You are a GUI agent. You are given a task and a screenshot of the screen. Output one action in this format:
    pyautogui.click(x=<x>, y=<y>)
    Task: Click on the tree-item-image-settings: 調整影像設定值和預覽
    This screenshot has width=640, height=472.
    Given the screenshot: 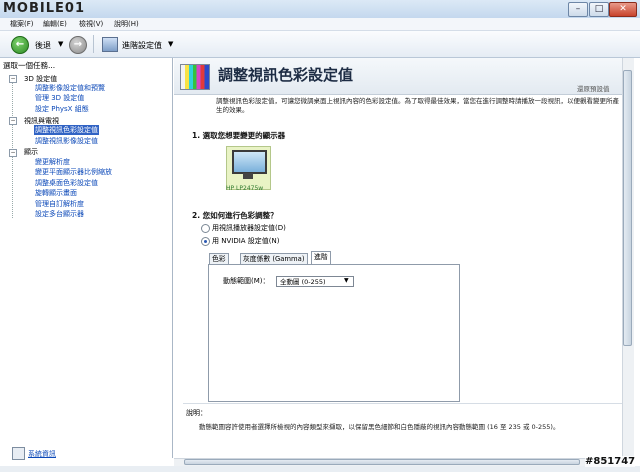 What is the action you would take?
    pyautogui.click(x=70, y=88)
    